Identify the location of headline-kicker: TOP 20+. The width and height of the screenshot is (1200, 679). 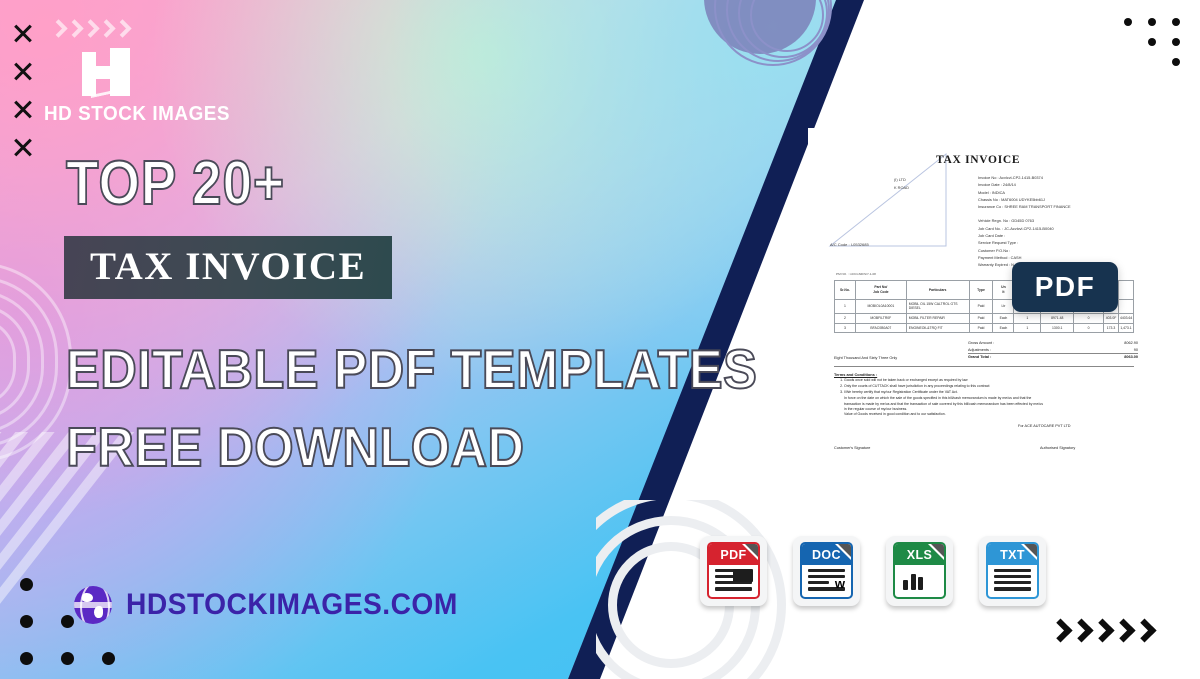
(175, 183).